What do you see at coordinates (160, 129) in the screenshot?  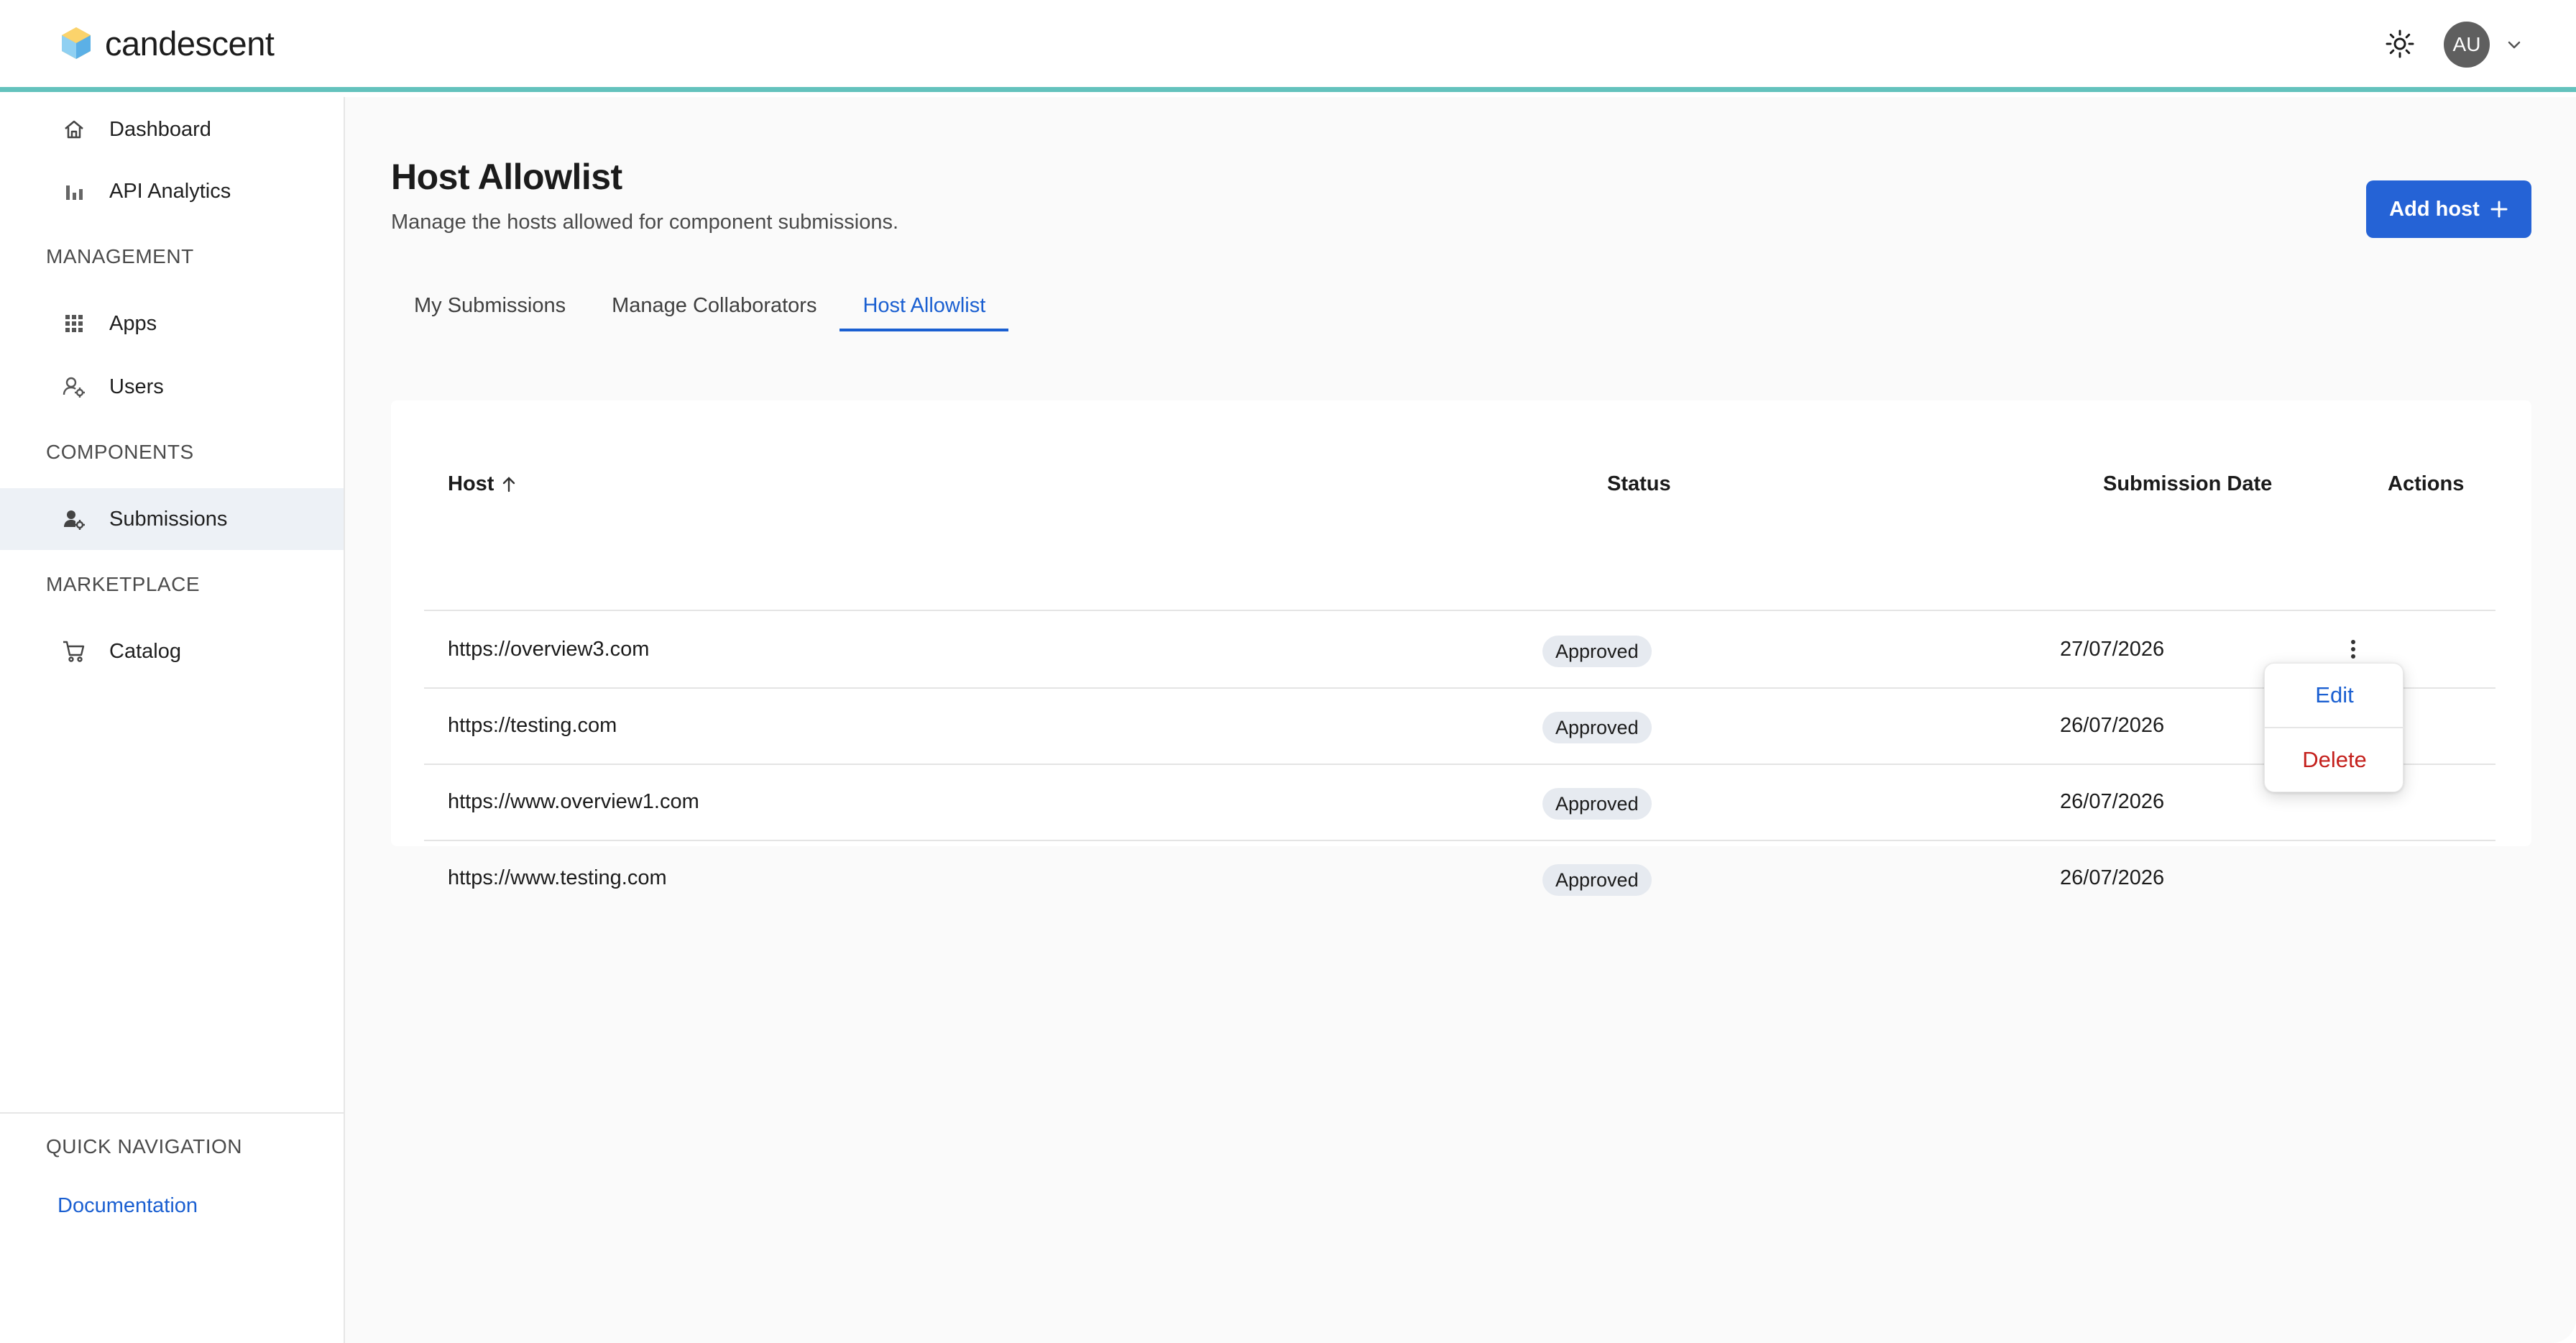 I see `sidebar-item-label: Dashboard` at bounding box center [160, 129].